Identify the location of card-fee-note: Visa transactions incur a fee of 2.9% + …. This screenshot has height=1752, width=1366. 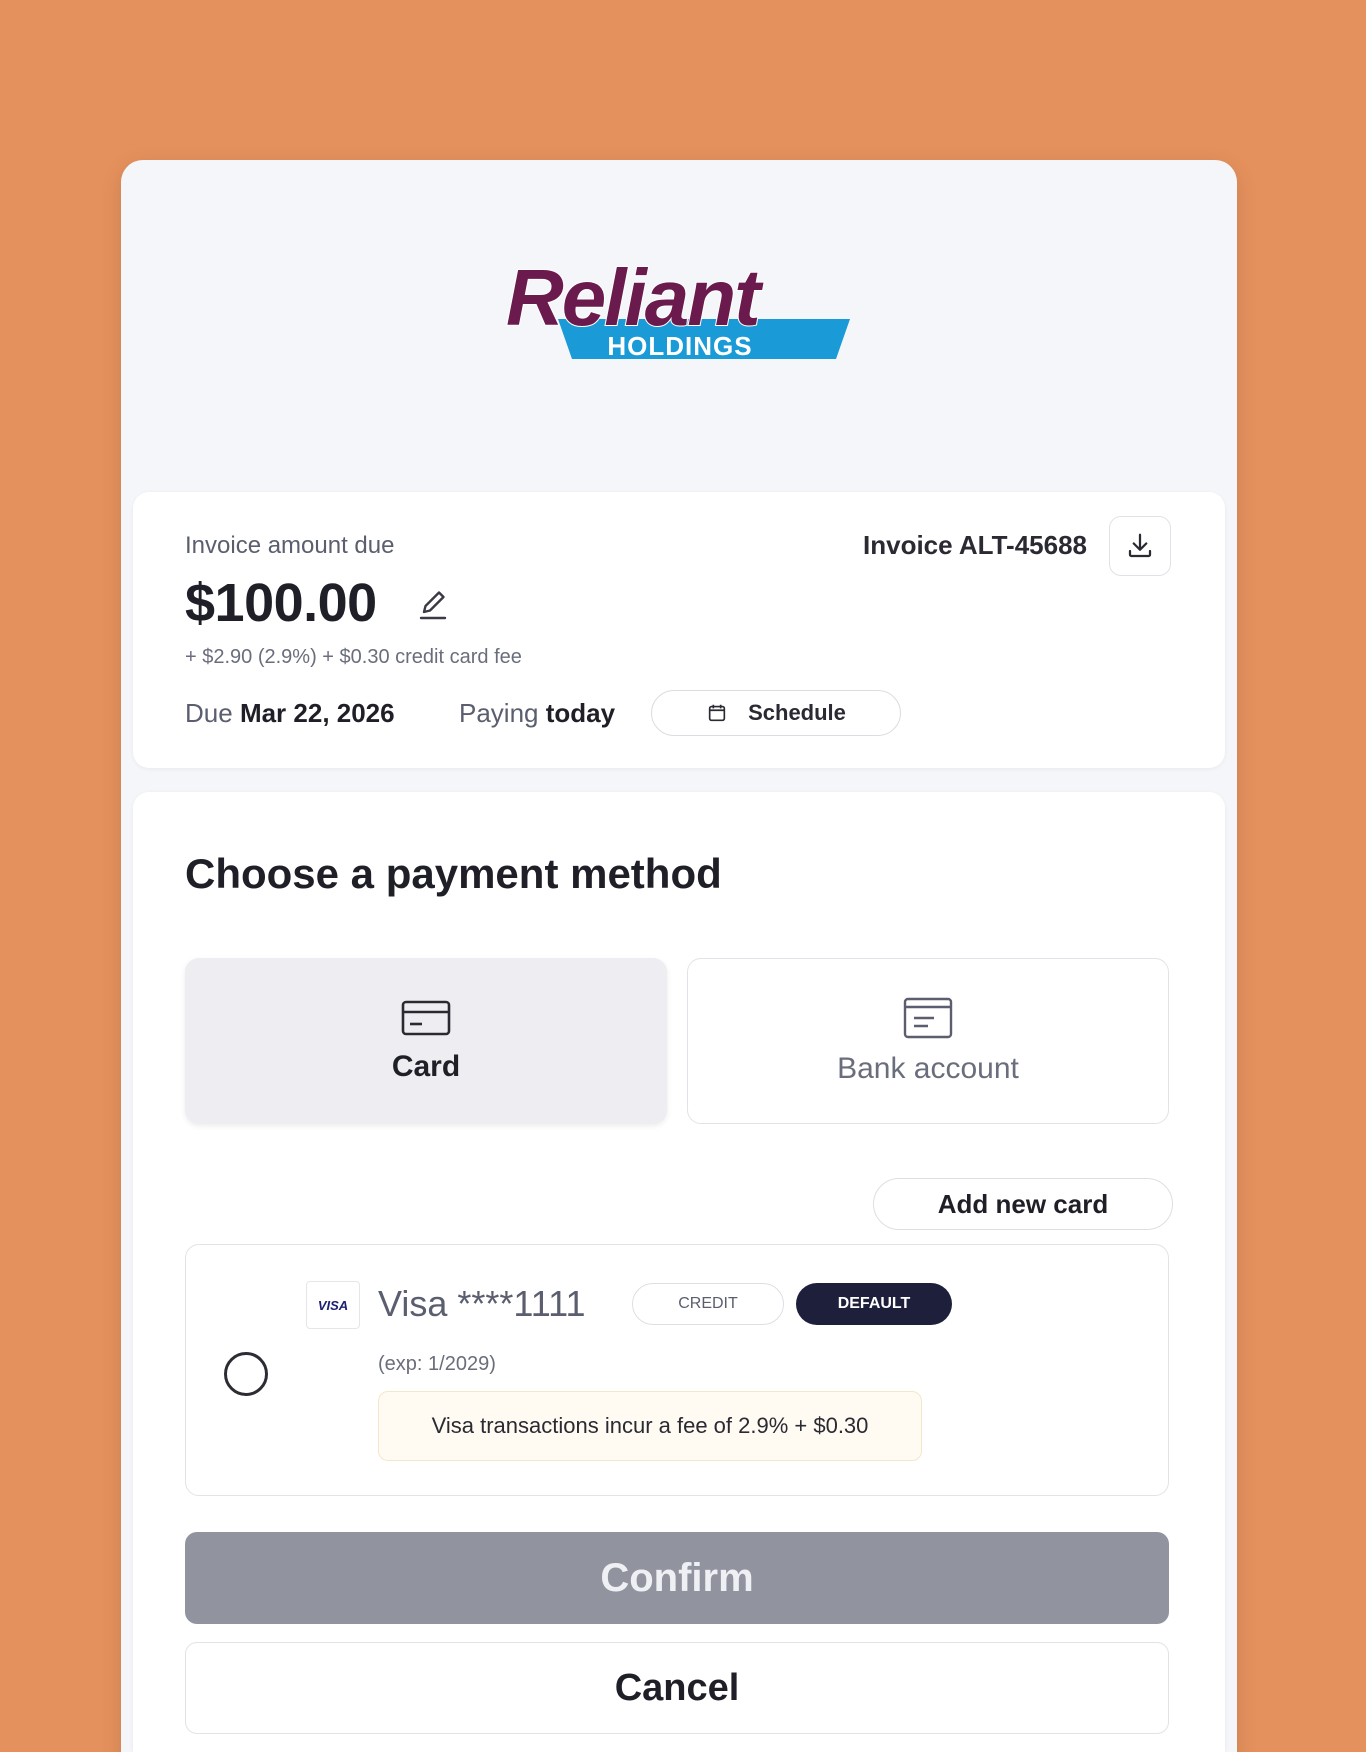
(650, 1426).